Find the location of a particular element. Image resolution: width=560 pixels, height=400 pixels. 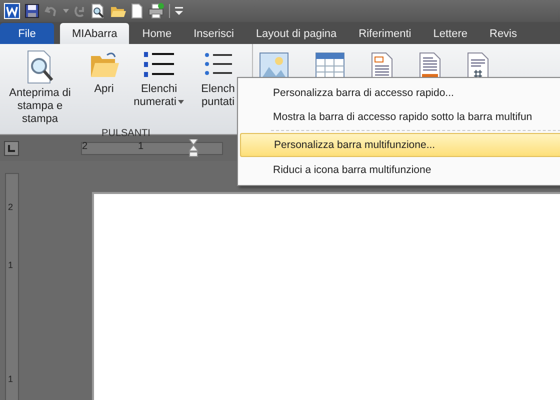

left-tab-icon is located at coordinates (11, 148).